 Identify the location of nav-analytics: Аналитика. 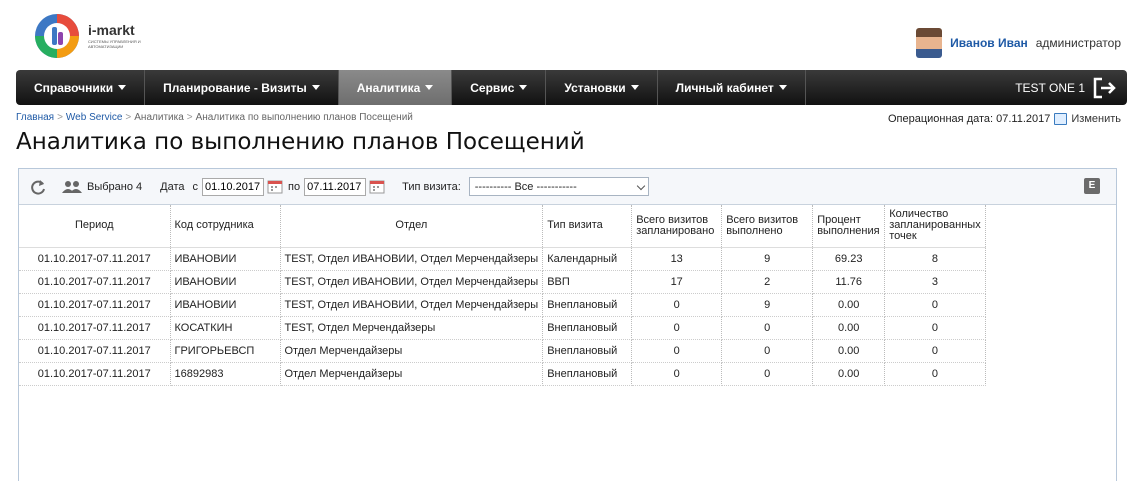
(395, 87).